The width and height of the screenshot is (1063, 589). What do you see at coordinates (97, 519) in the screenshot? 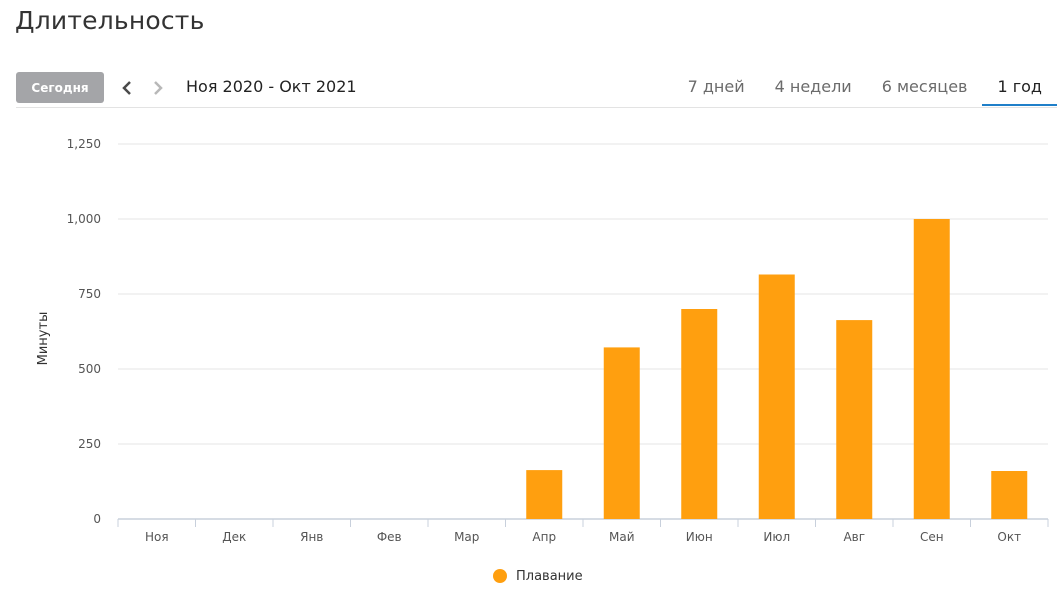
I see `y-tick-label: 0` at bounding box center [97, 519].